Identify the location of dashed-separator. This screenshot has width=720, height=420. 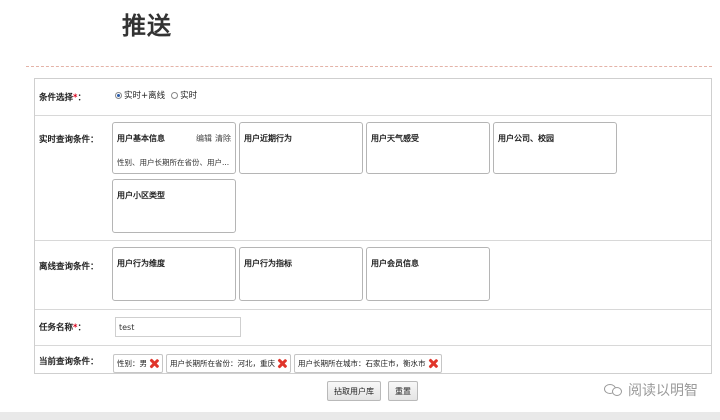
(369, 66).